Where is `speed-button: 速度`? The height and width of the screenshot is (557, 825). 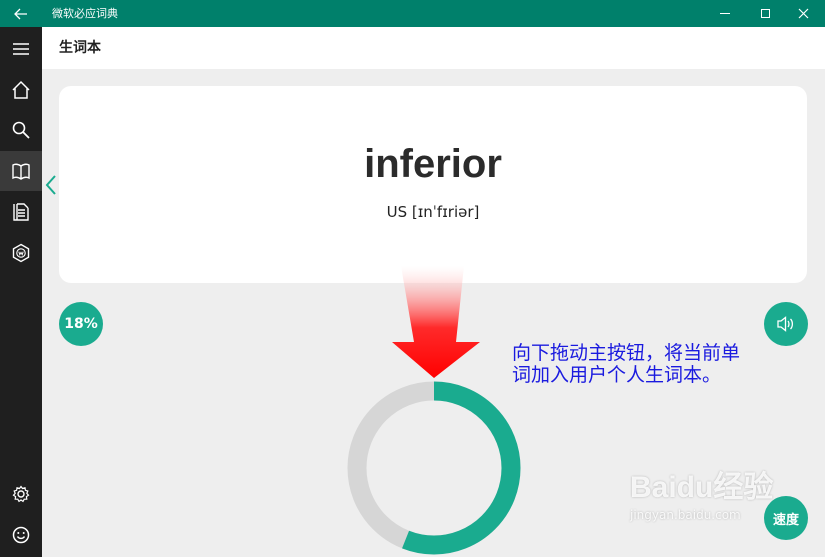
speed-button: 速度 is located at coordinates (786, 518).